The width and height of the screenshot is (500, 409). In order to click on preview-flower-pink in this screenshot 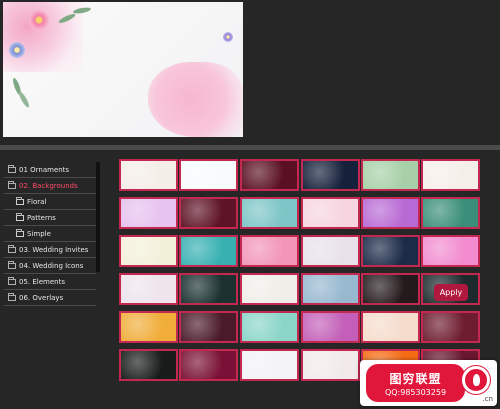, I will do `click(39, 20)`.